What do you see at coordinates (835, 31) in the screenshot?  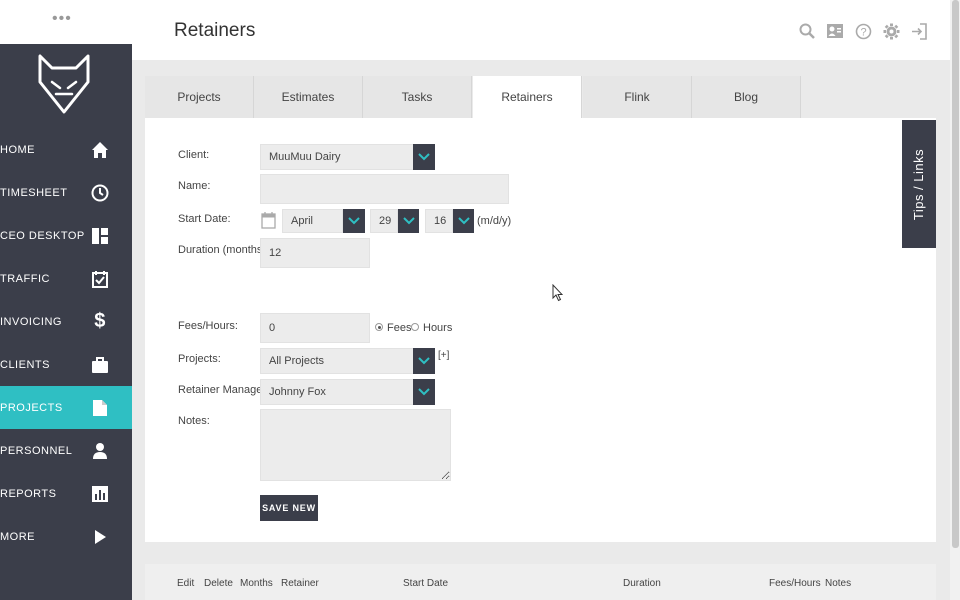 I see `contact-card-icon` at bounding box center [835, 31].